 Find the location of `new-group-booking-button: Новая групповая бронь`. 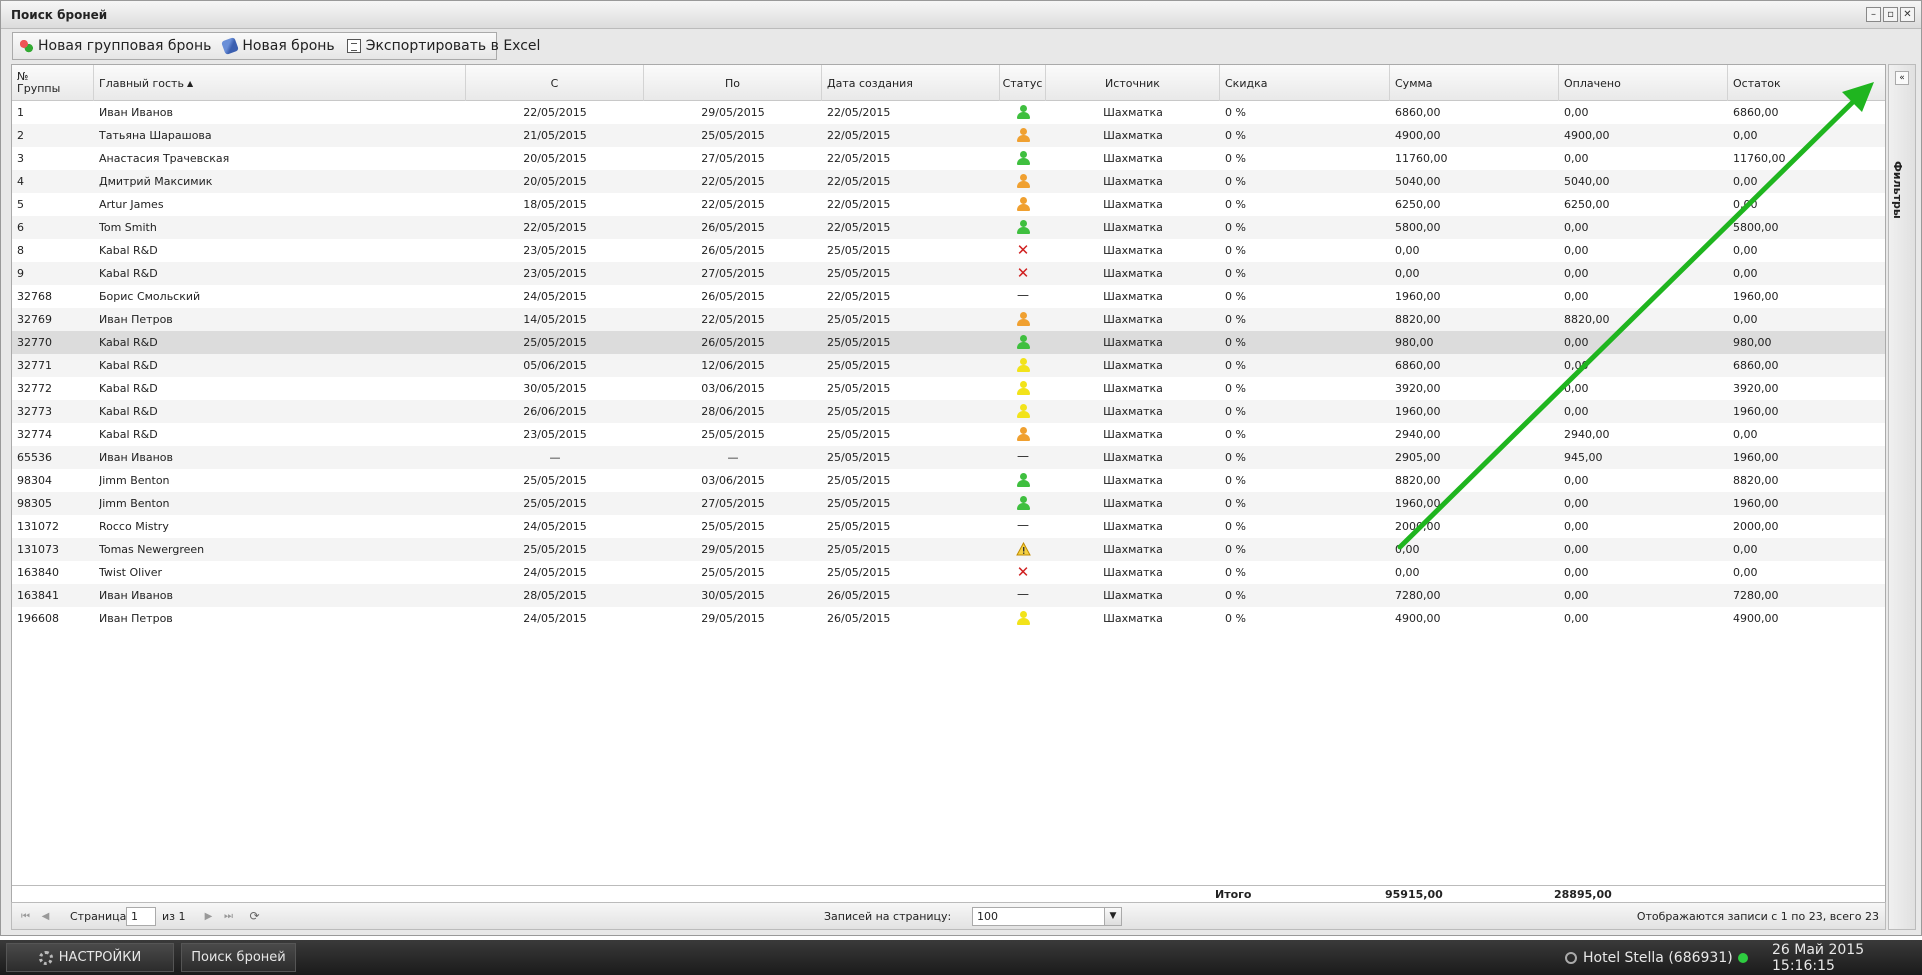

new-group-booking-button: Новая групповая бронь is located at coordinates (115, 46).